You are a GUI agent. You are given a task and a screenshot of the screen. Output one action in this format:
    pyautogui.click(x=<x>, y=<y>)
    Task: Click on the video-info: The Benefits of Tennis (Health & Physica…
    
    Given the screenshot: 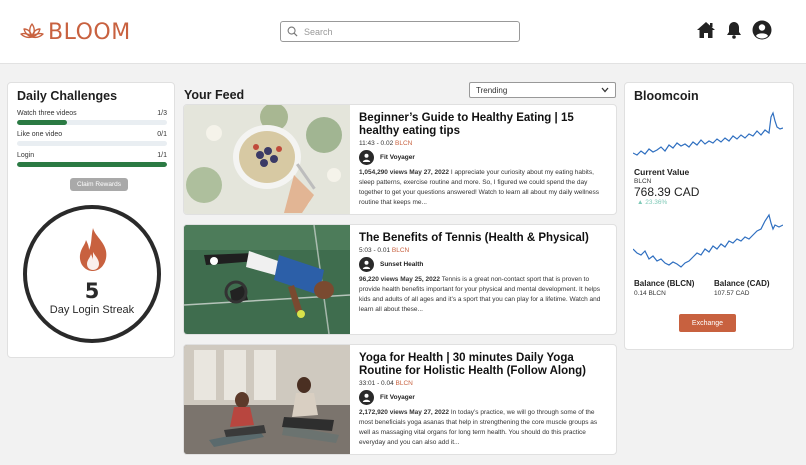 What is the action you would take?
    pyautogui.click(x=484, y=273)
    